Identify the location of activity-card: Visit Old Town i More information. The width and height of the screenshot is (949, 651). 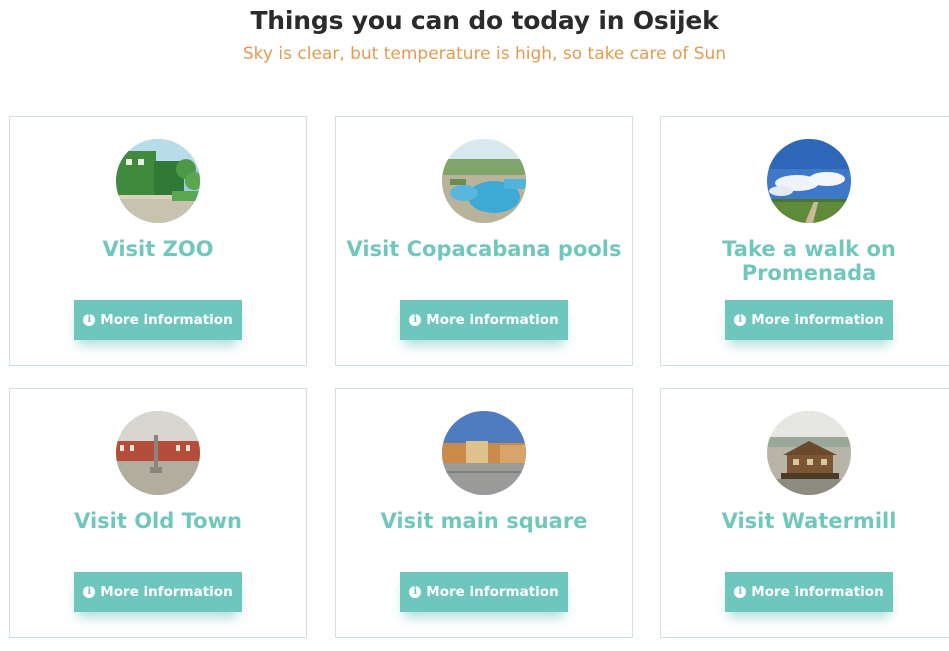
(158, 513).